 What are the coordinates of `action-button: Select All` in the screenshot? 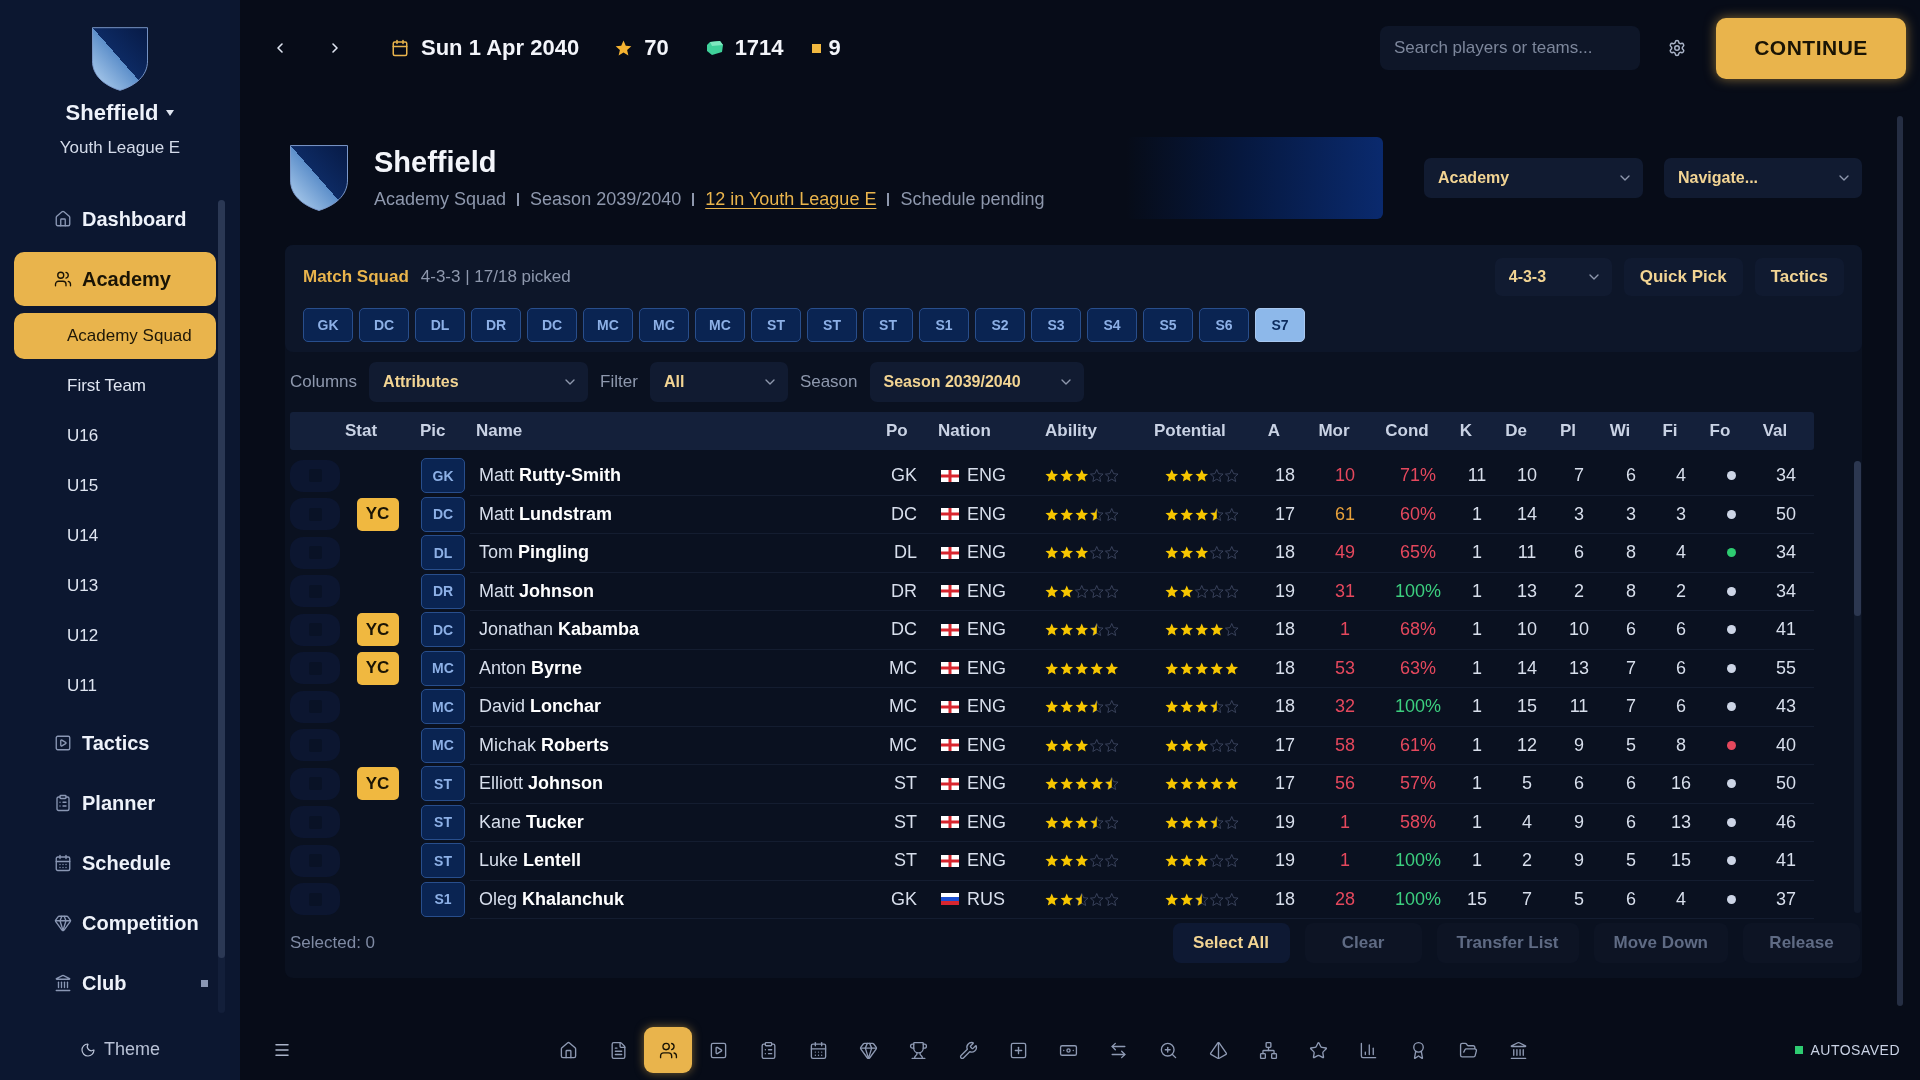 It's located at (1231, 943).